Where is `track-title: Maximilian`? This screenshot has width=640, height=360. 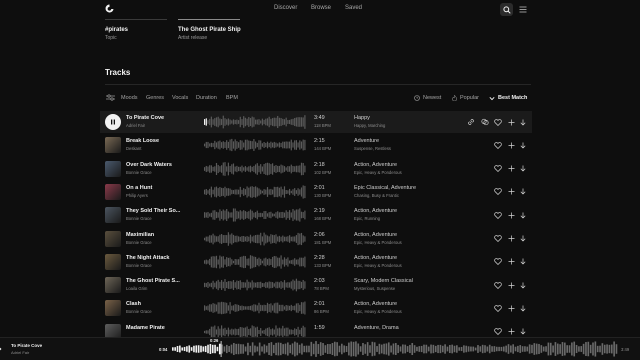
track-title: Maximilian is located at coordinates (140, 235).